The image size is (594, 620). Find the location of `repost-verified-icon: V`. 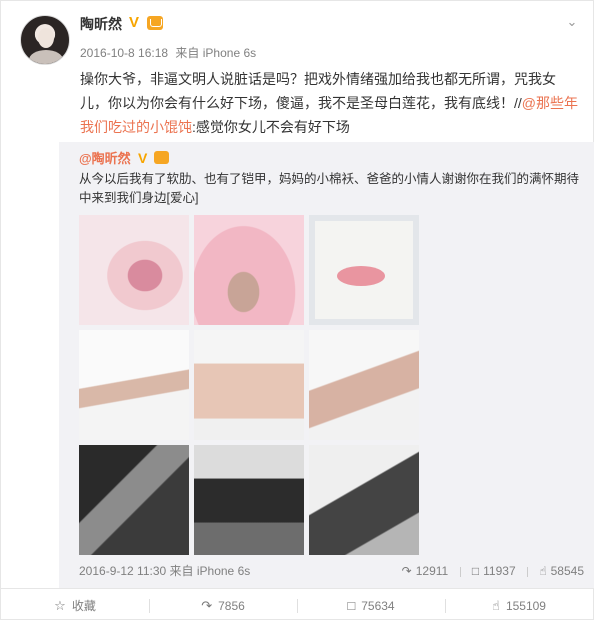

repost-verified-icon: V is located at coordinates (143, 158).